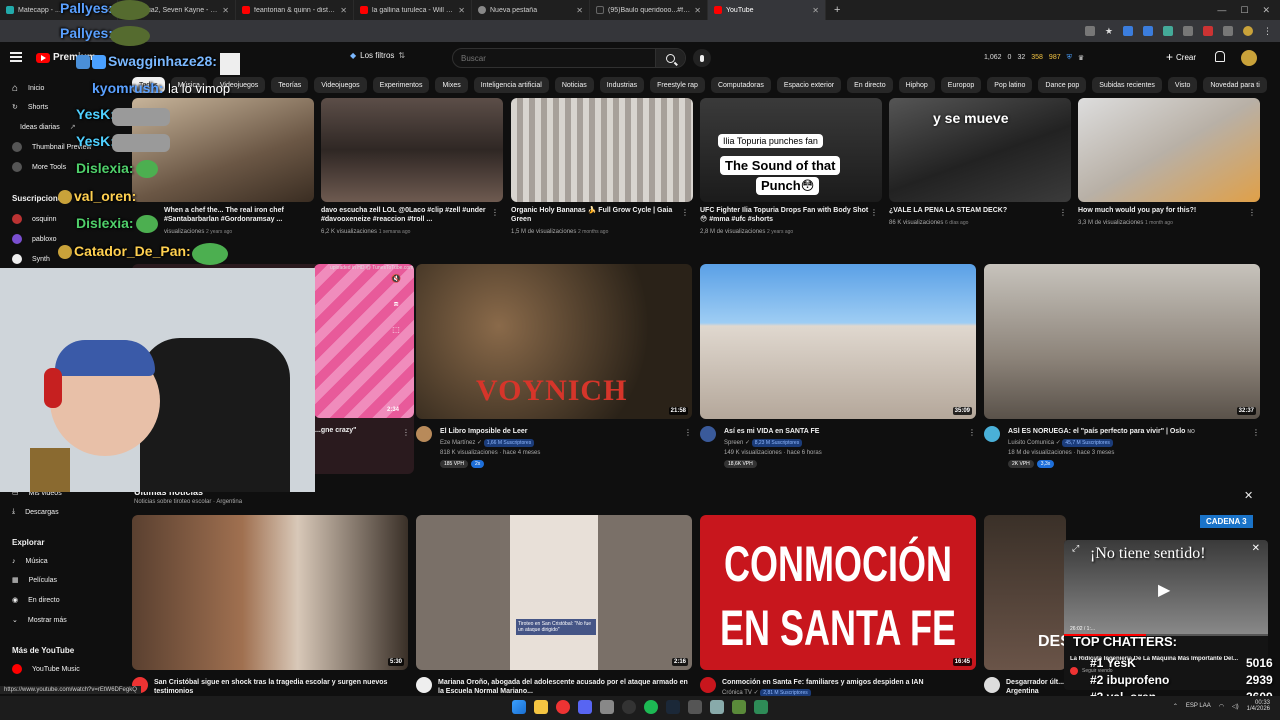  I want to click on new-tab-icon: +, so click(837, 10).